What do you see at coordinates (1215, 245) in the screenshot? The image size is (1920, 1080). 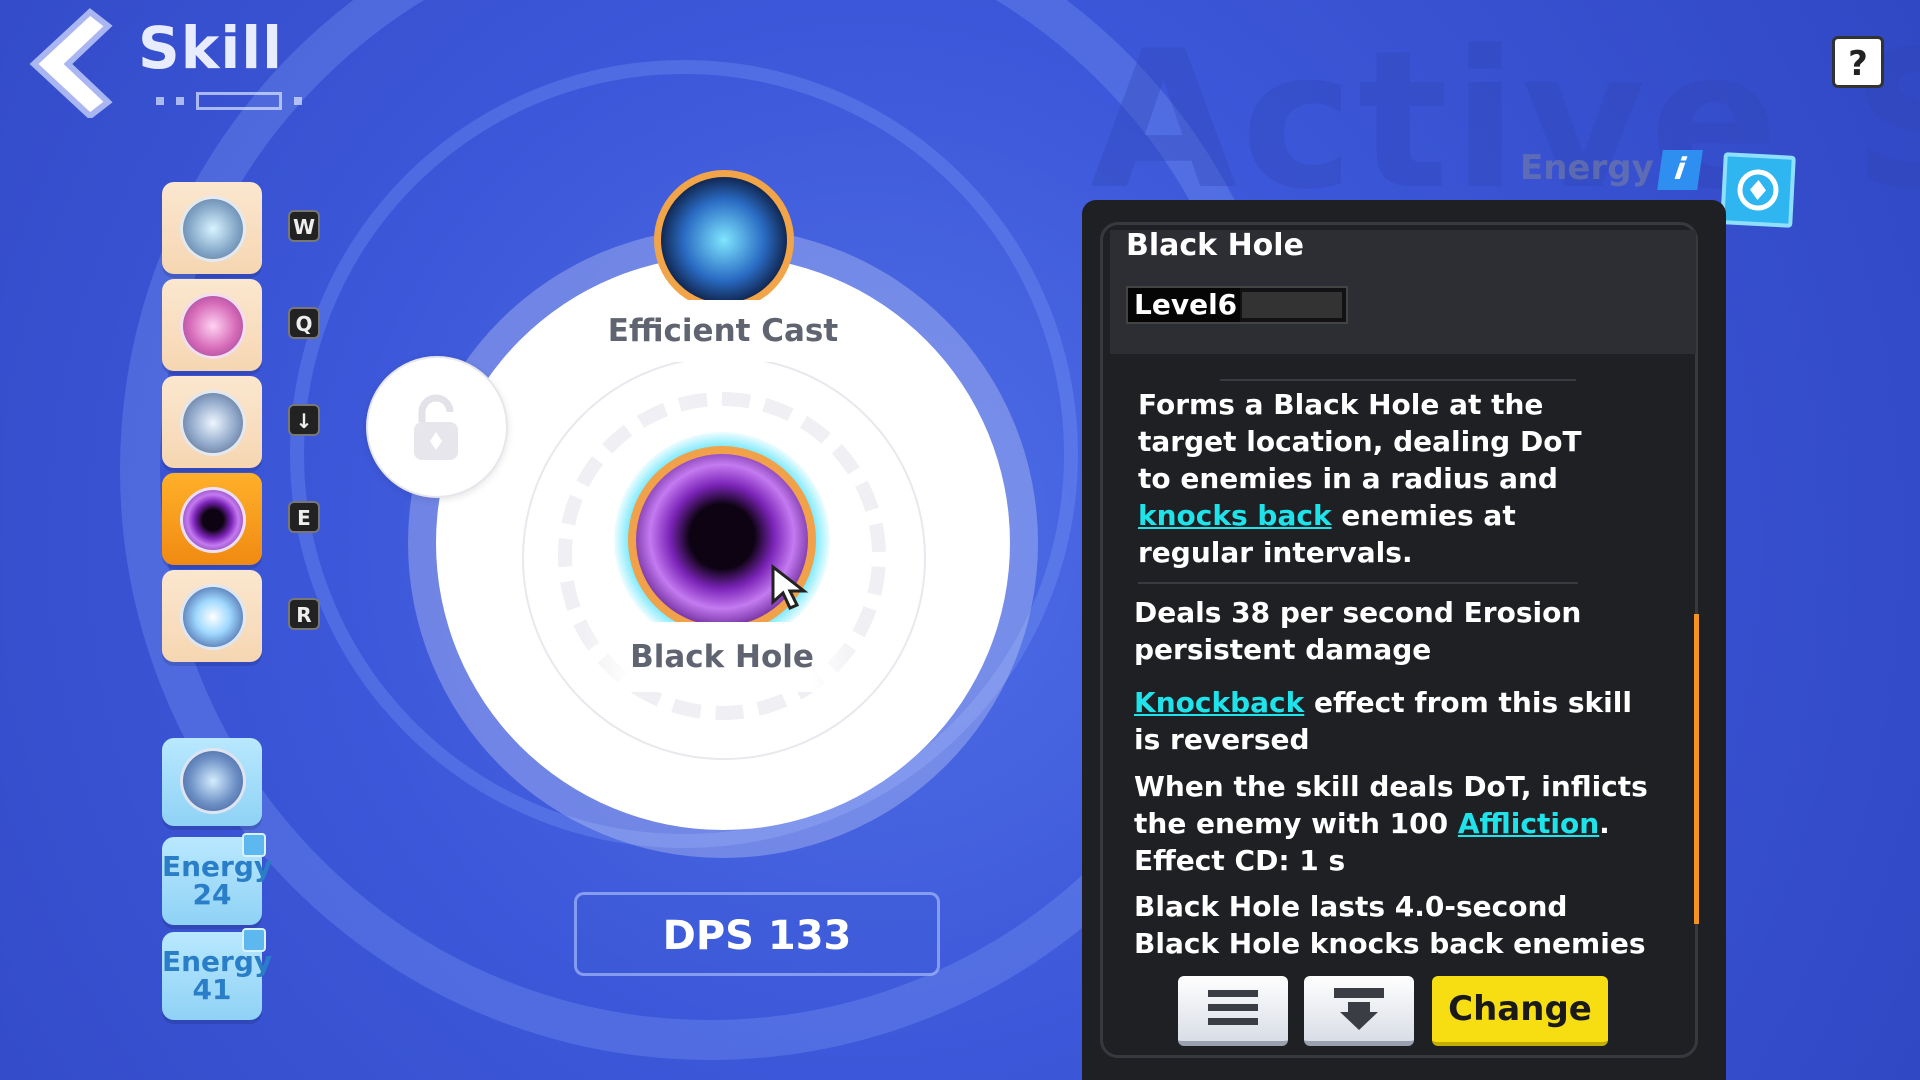 I see `skill-name: Black Hole` at bounding box center [1215, 245].